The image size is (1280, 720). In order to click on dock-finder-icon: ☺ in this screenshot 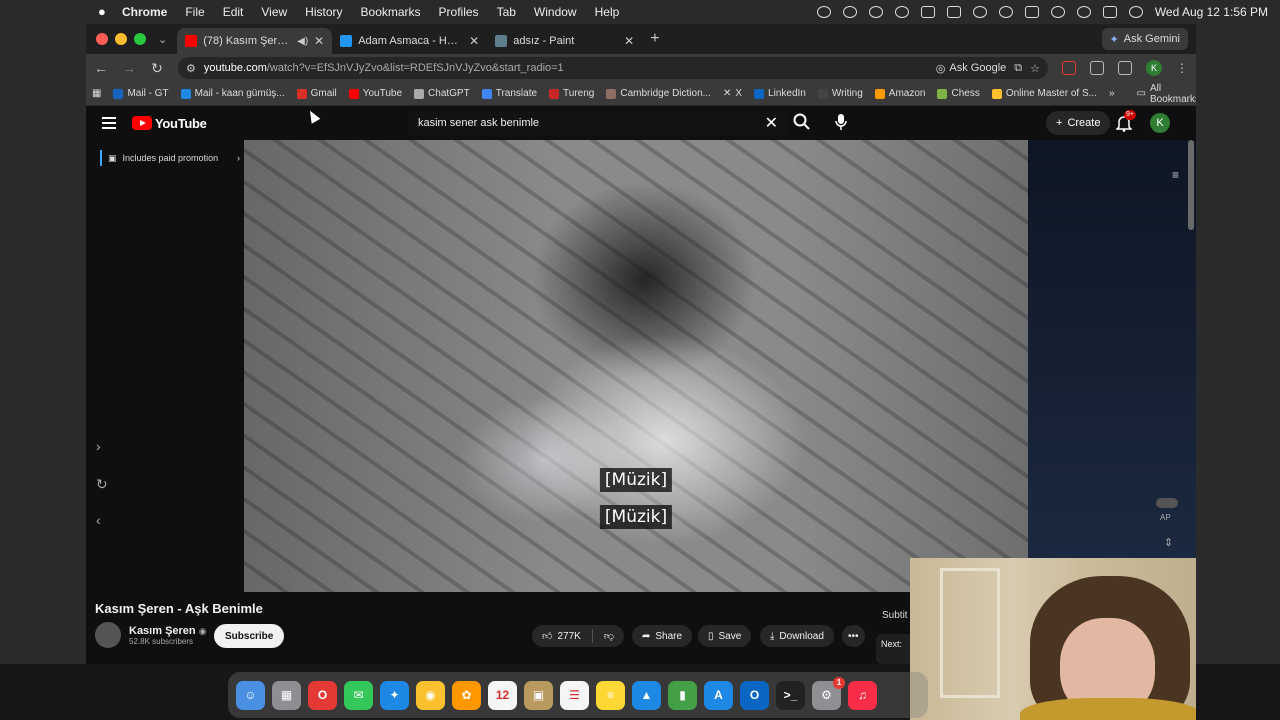, I will do `click(250, 695)`.